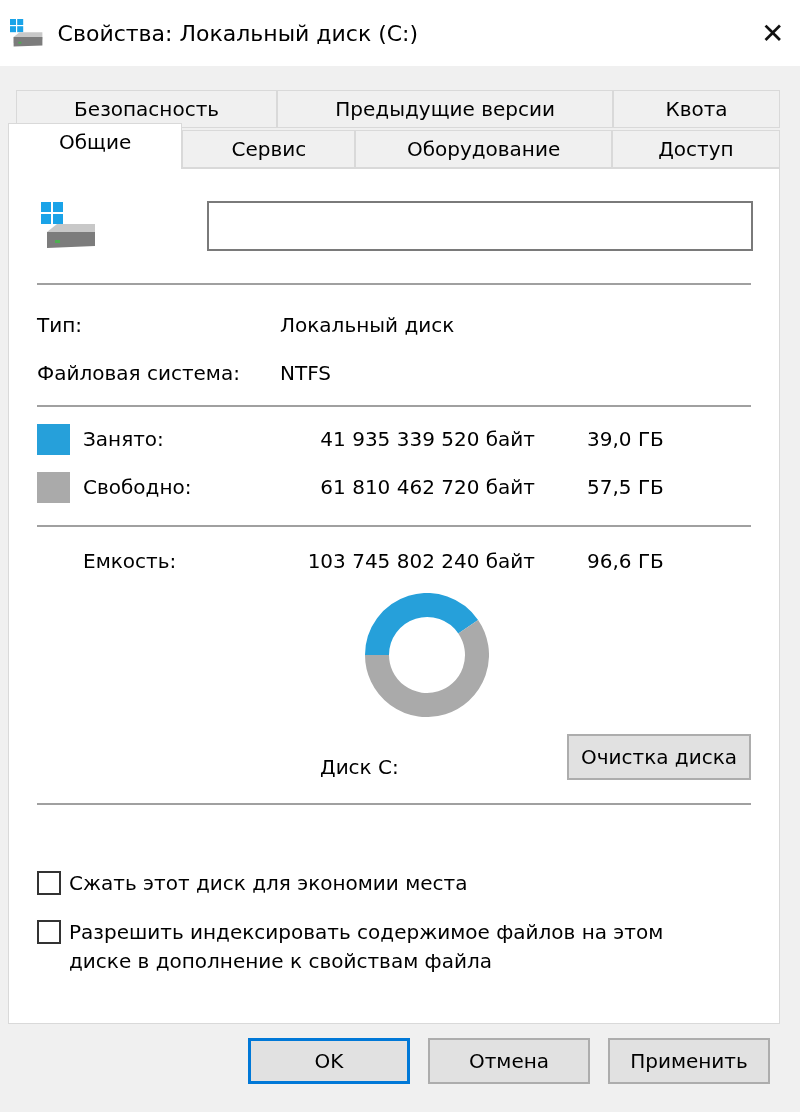 The height and width of the screenshot is (1112, 800). I want to click on capacity-label: Емкость:, so click(130, 561).